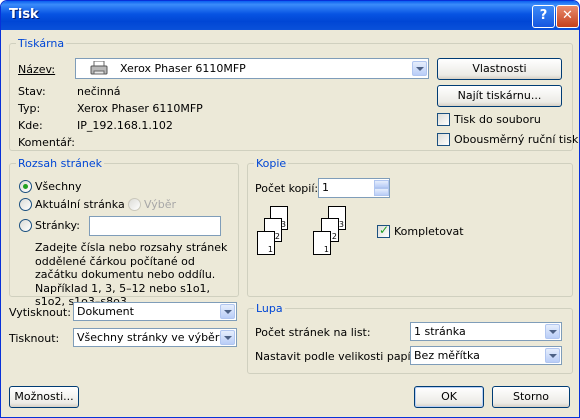  What do you see at coordinates (60, 163) in the screenshot?
I see `page-range-group-title: Rozsah stránek` at bounding box center [60, 163].